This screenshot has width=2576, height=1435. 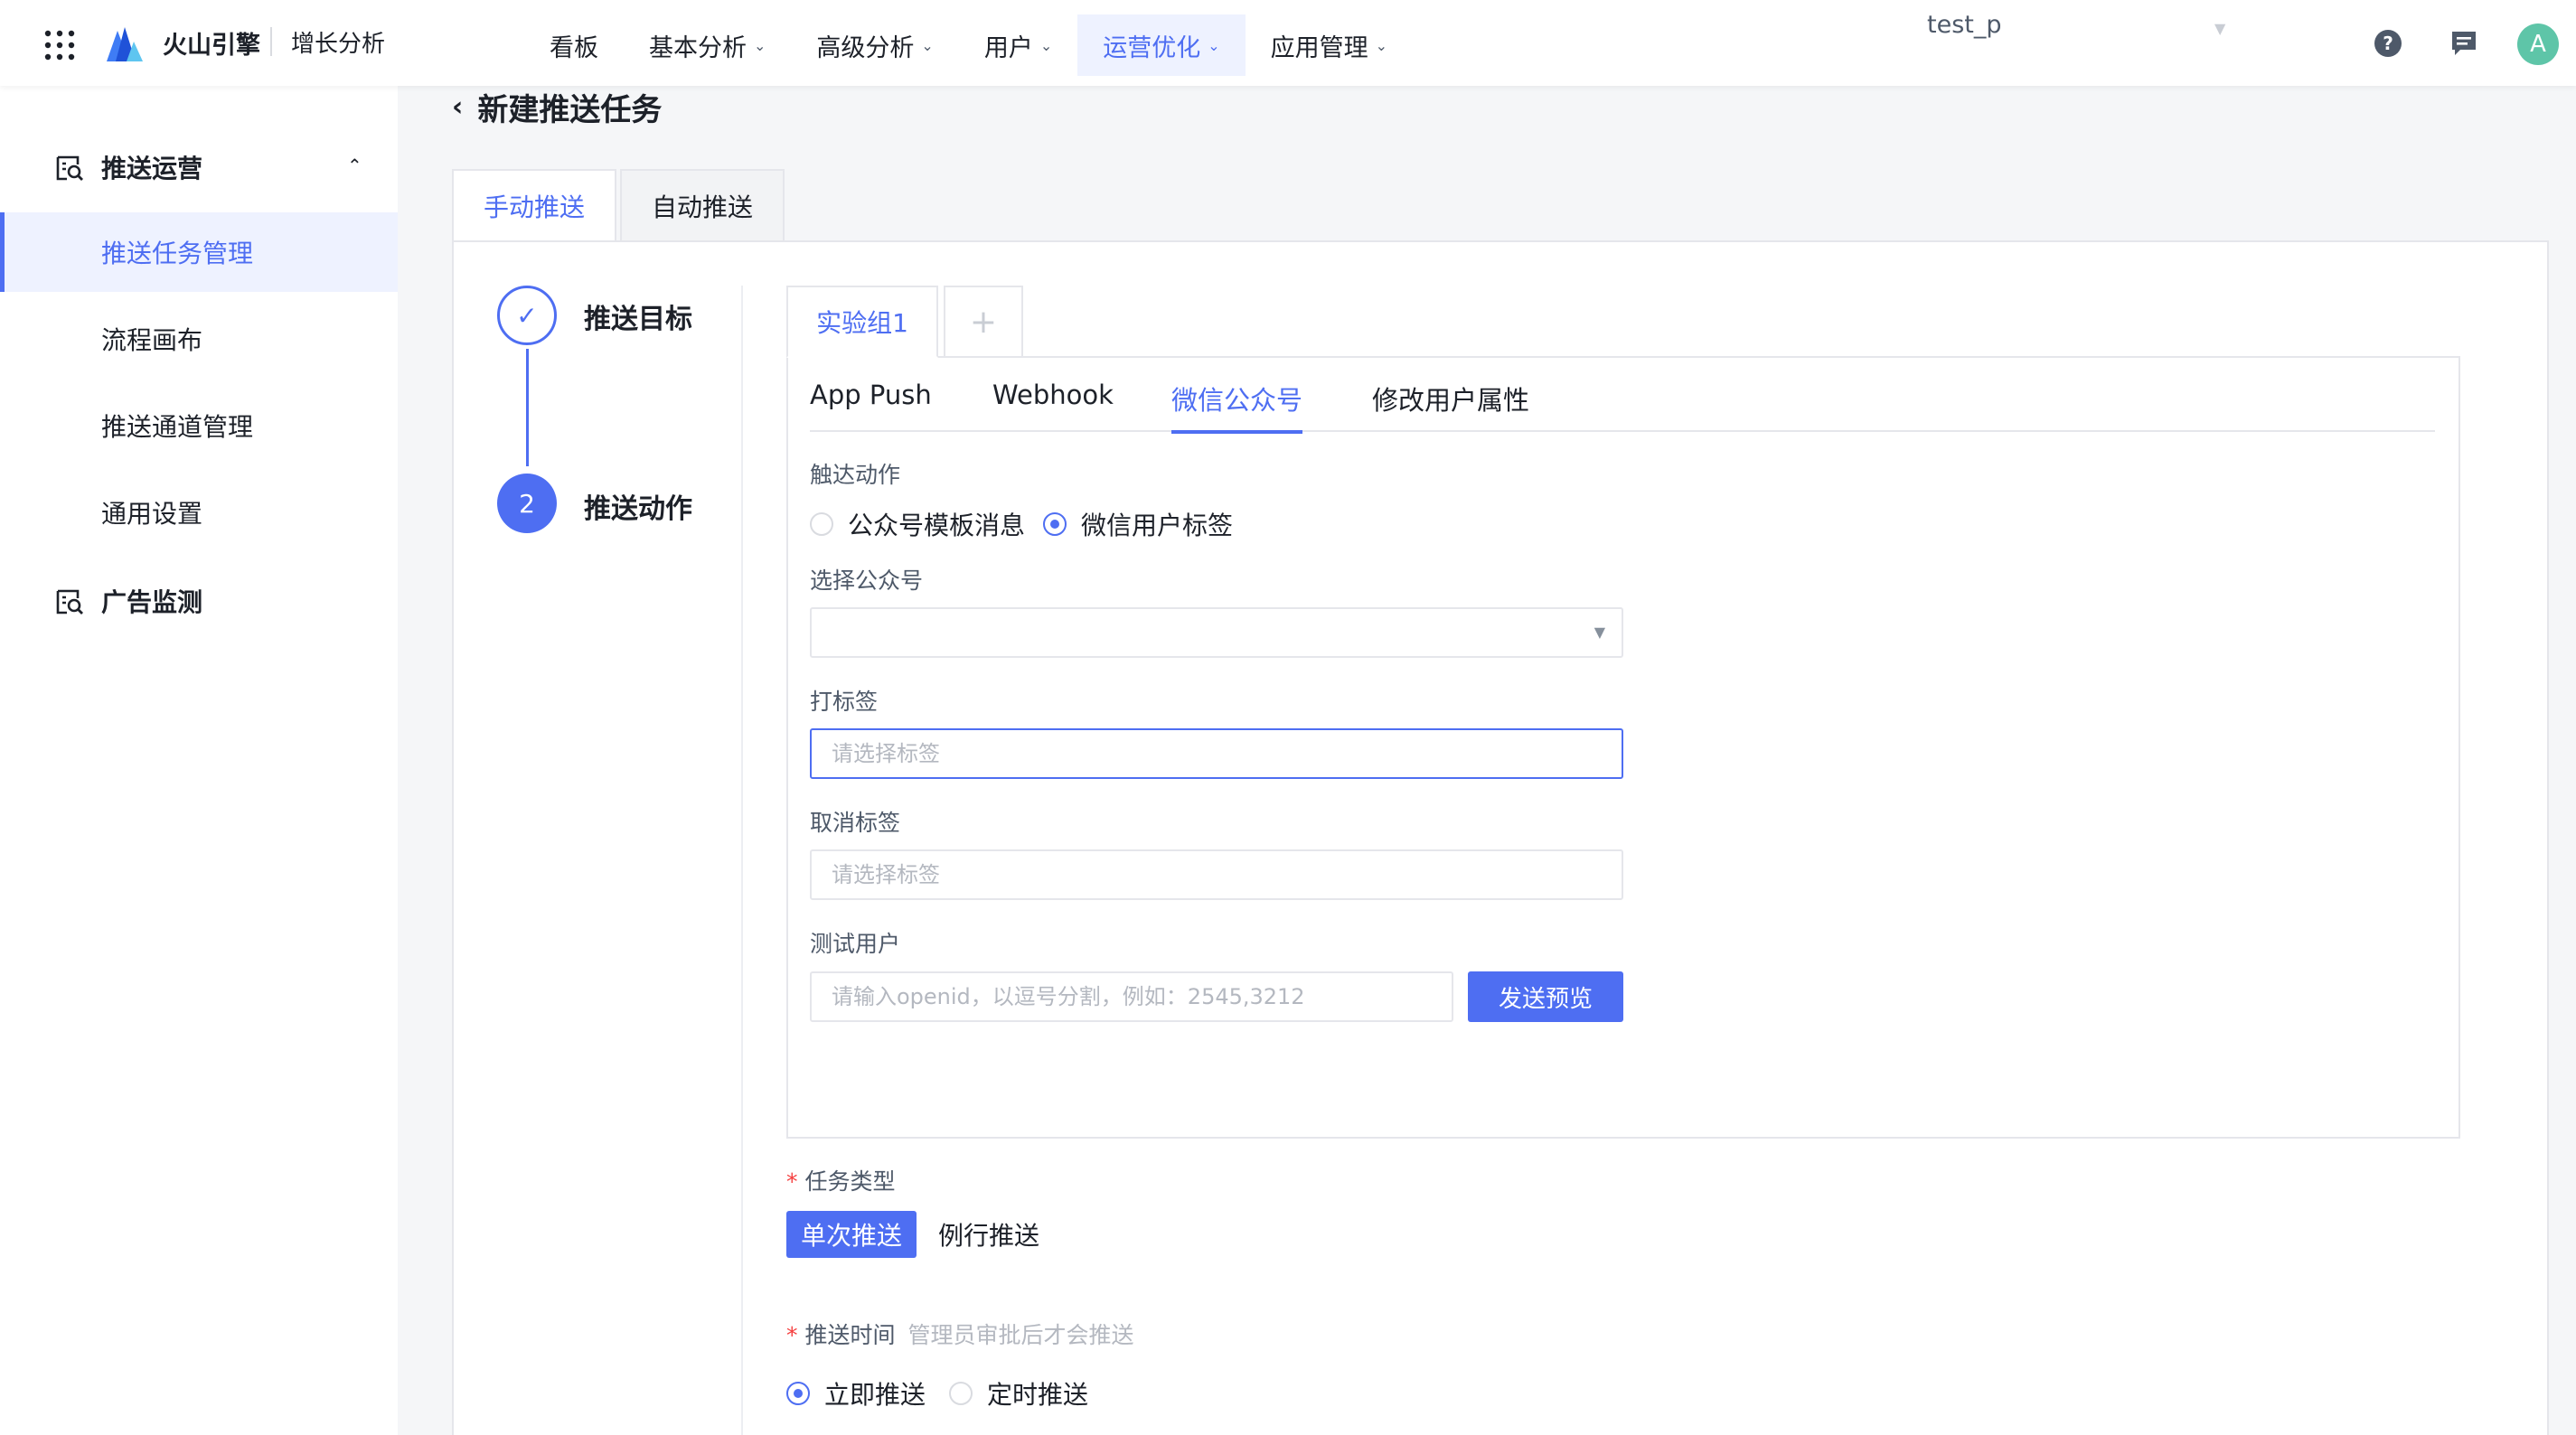 I want to click on push-time-hint: 管理员审批后才会推送, so click(x=1020, y=1335).